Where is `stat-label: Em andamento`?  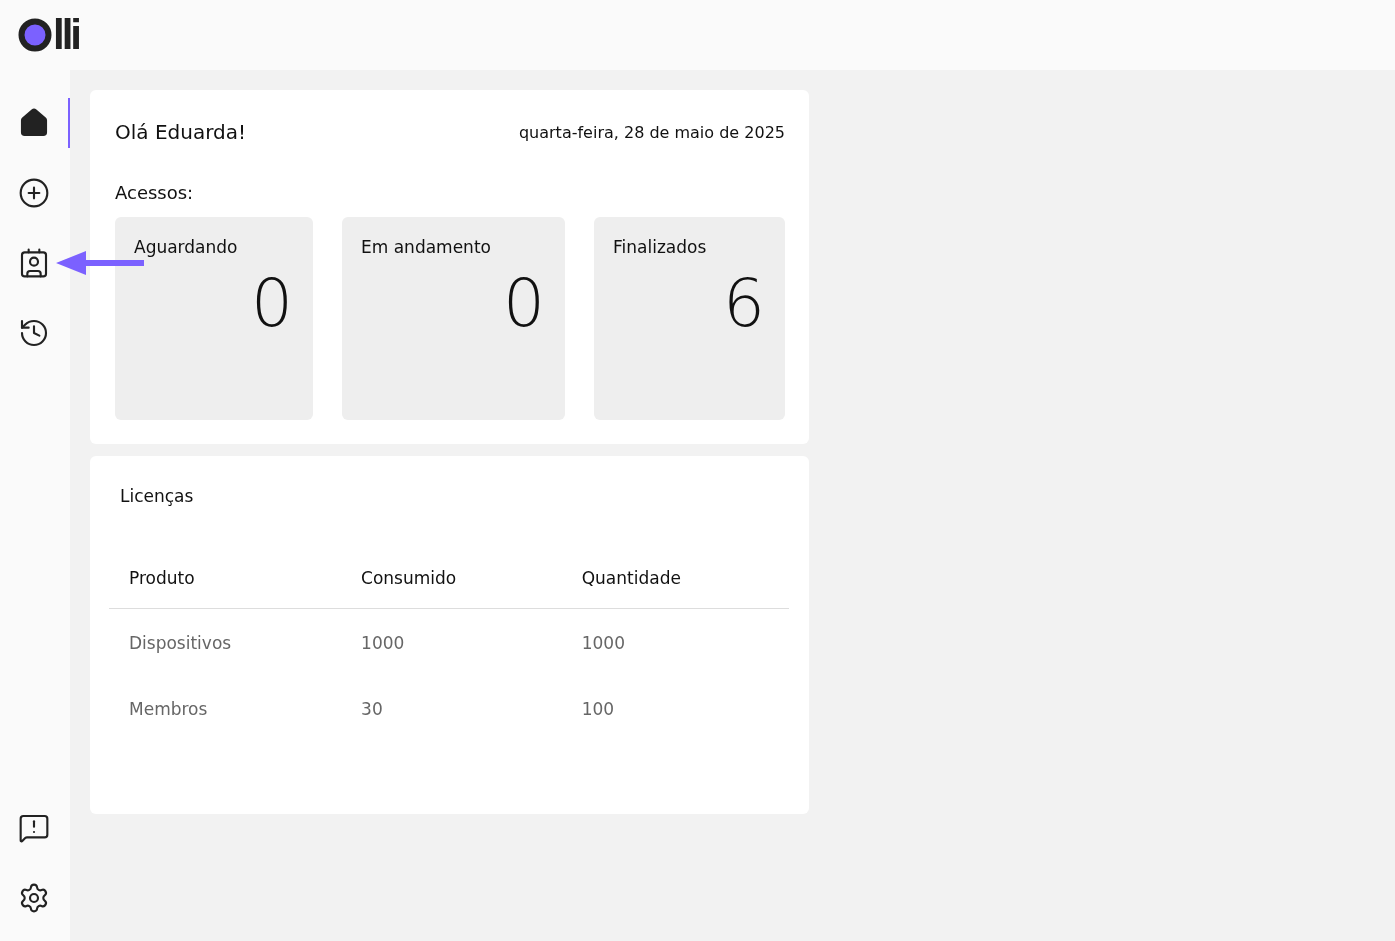
stat-label: Em andamento is located at coordinates (426, 247).